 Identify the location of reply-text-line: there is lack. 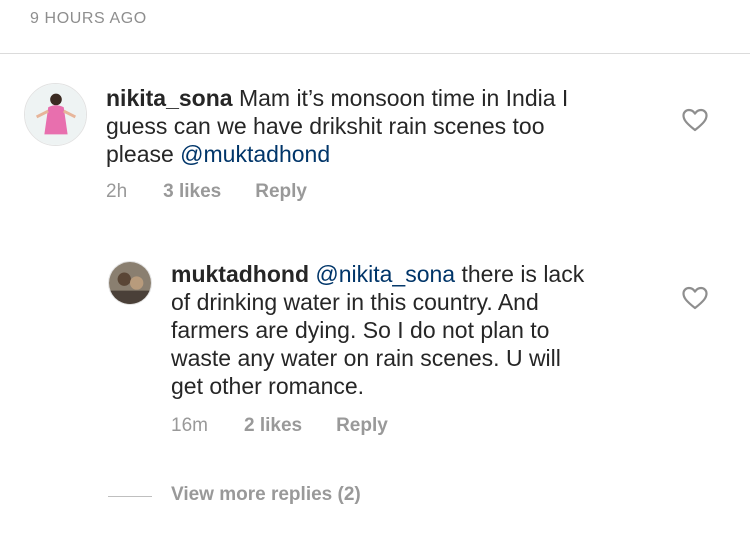
(520, 274).